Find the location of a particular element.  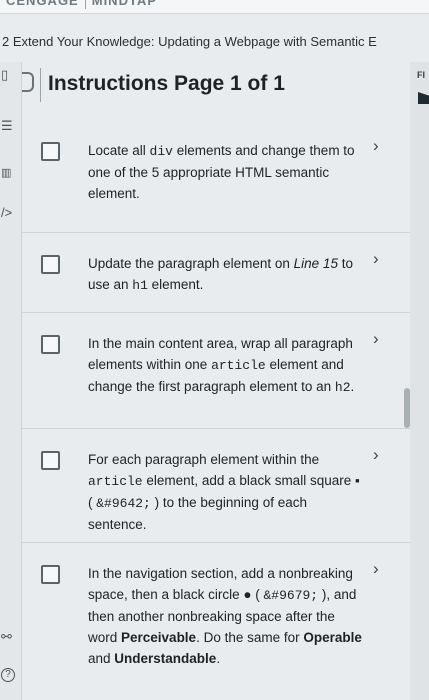

panel-toggle-icon is located at coordinates (28, 82).